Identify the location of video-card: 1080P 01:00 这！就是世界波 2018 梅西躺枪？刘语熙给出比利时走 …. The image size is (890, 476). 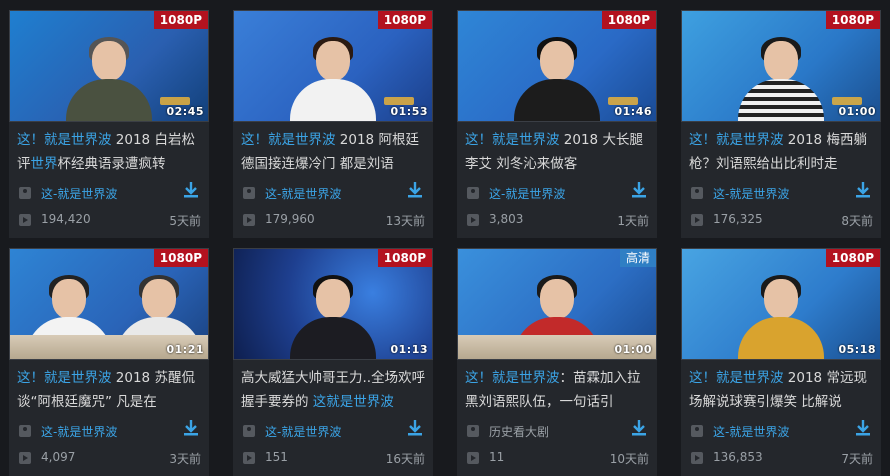
(781, 124).